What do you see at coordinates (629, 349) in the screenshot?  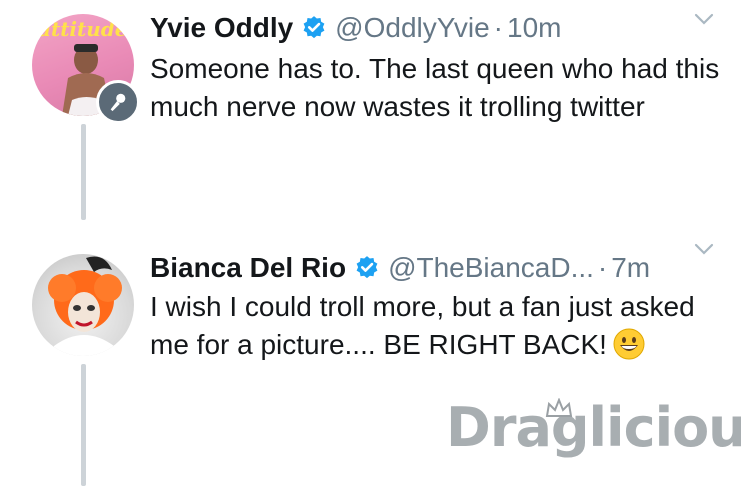 I see `grinning-face-emoji` at bounding box center [629, 349].